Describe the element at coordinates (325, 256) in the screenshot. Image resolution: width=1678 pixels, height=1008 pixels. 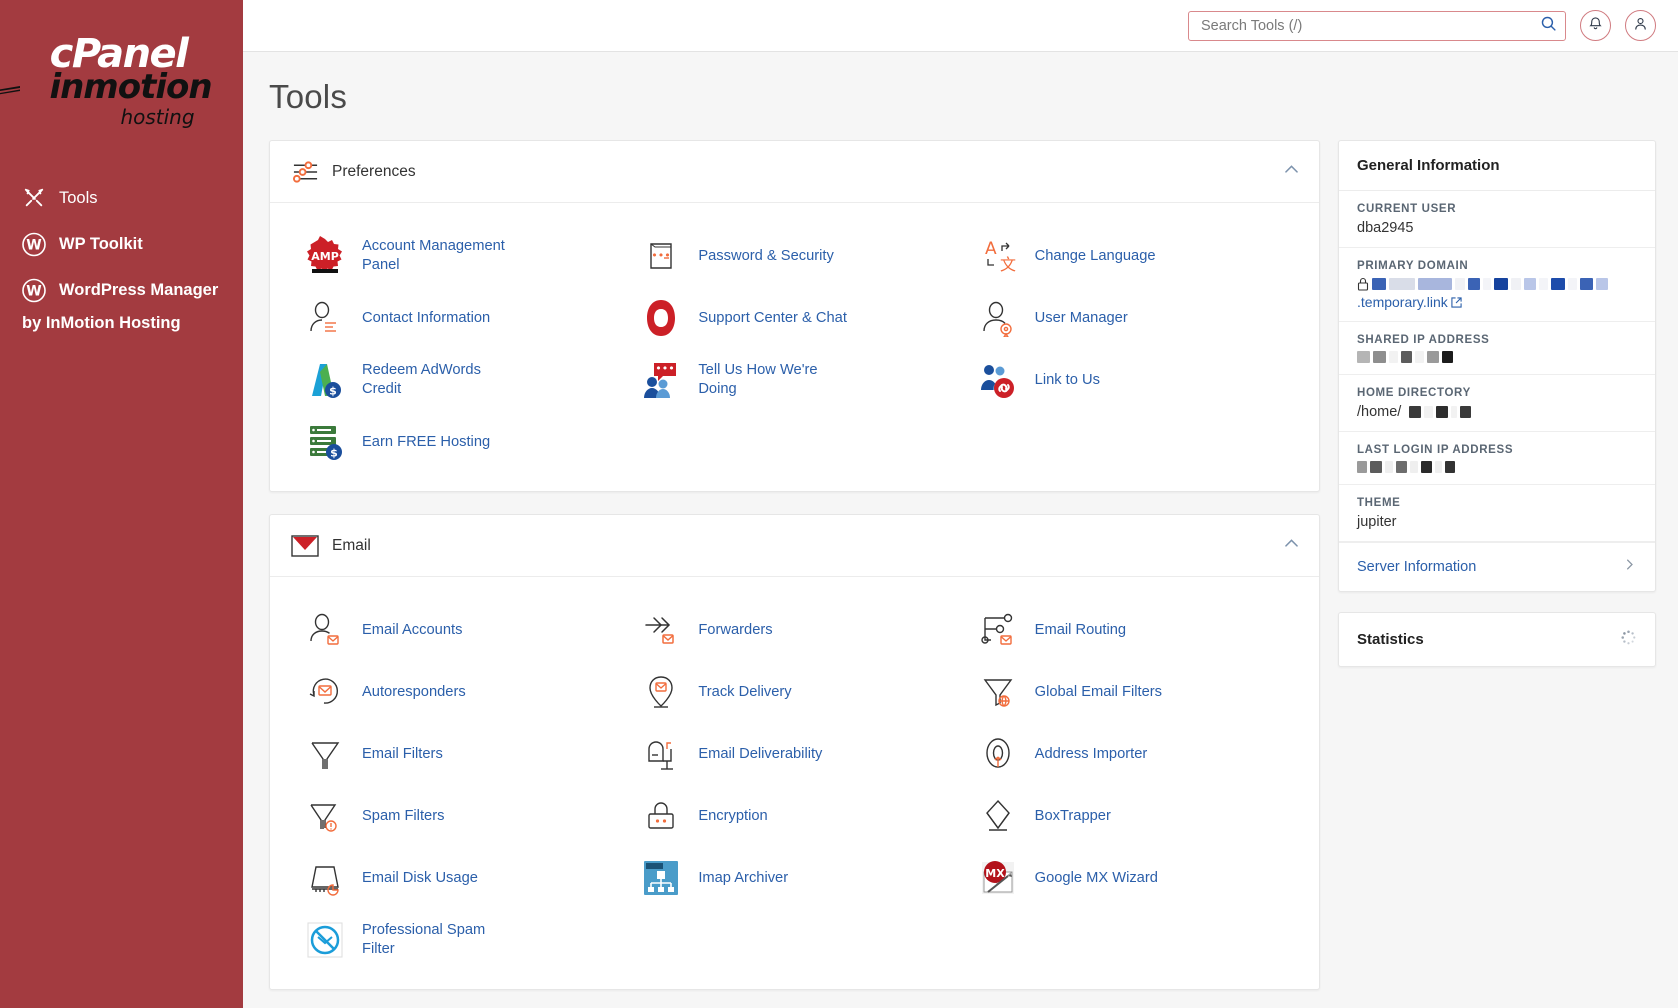
I see `amp-icon: AMP` at that location.